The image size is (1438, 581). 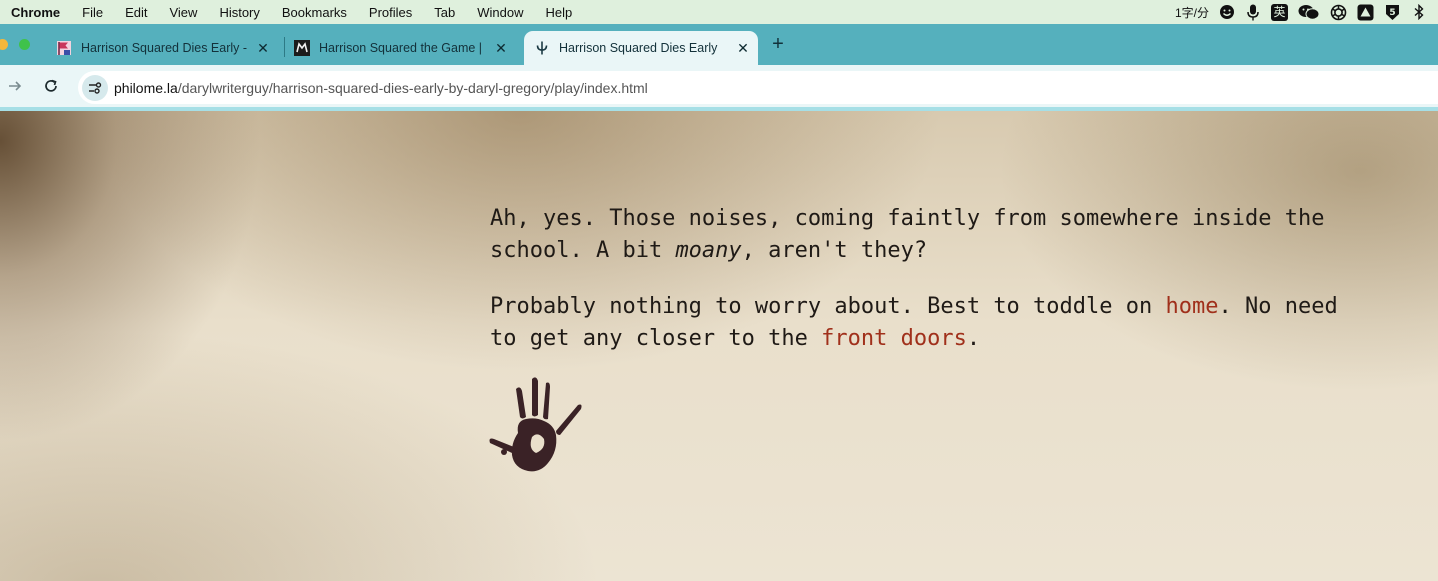 I want to click on tab-divider, so click(x=284, y=47).